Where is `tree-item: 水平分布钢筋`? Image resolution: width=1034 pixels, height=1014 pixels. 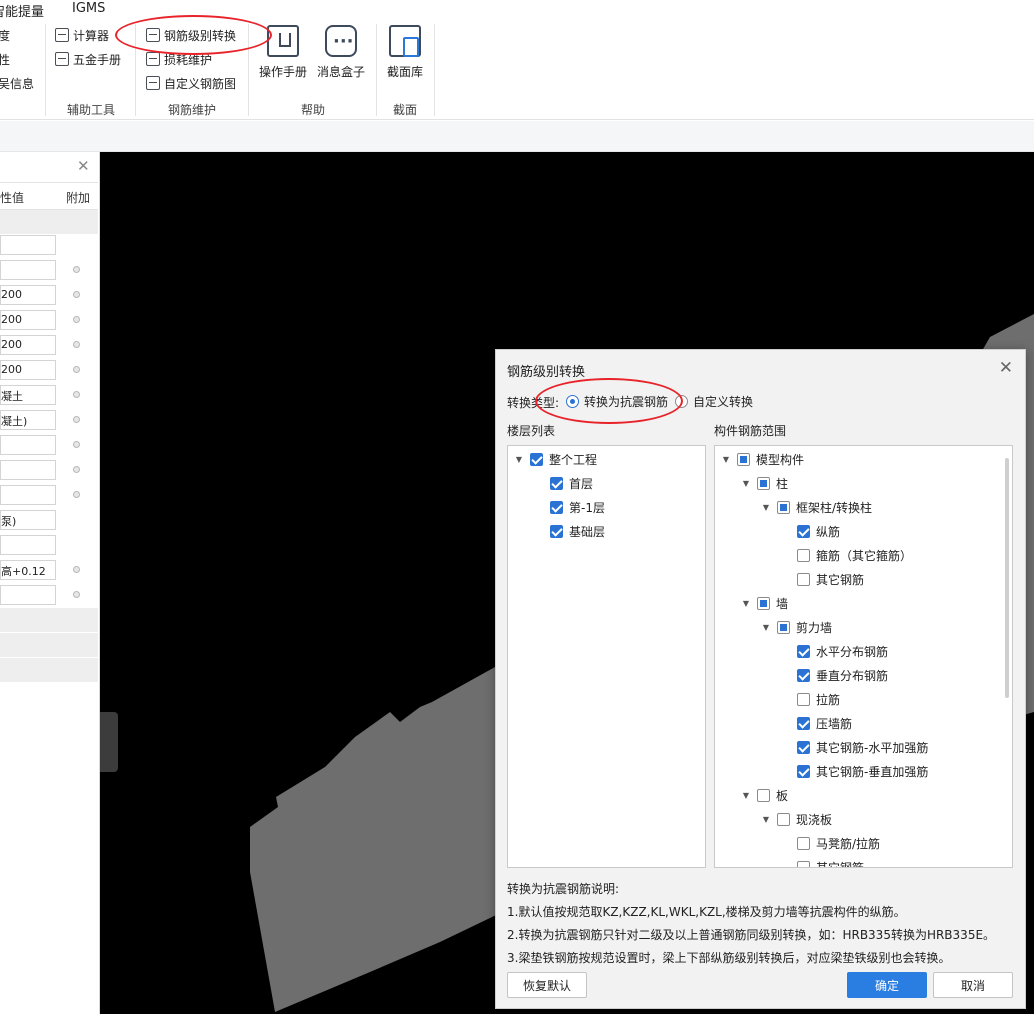 tree-item: 水平分布钢筋 is located at coordinates (834, 651).